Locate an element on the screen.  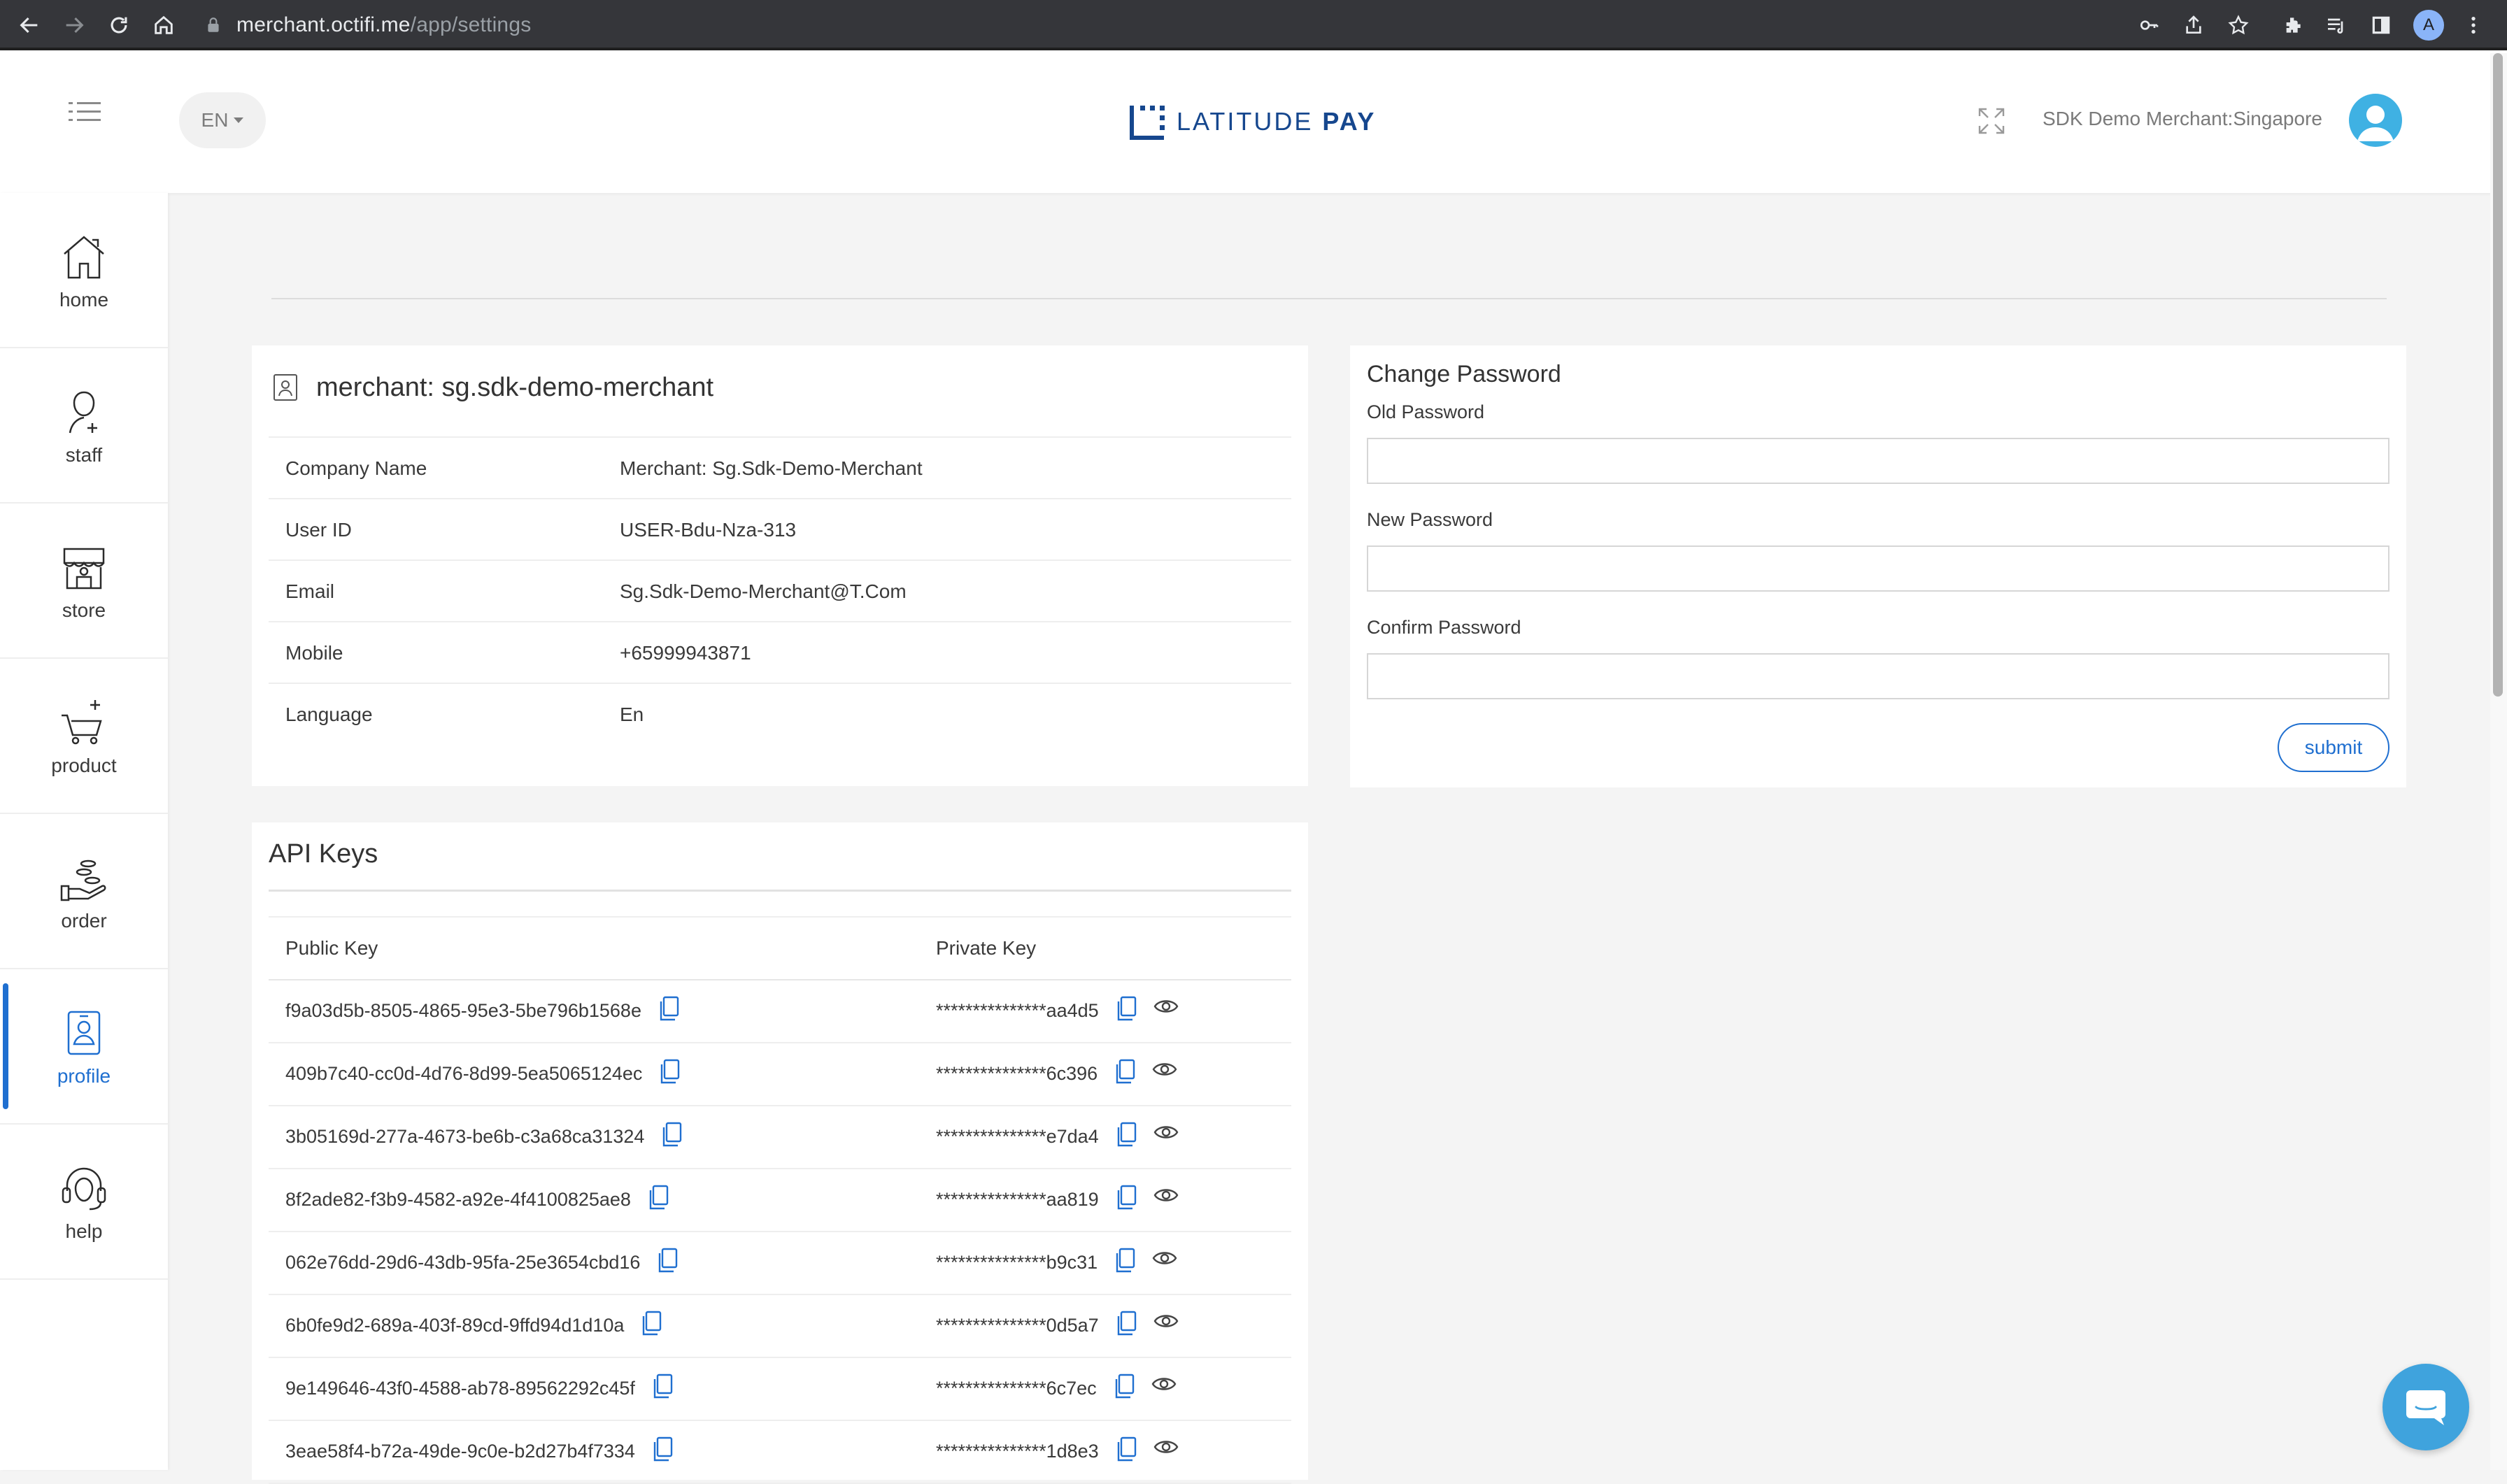
new-password-input is located at coordinates (1878, 568).